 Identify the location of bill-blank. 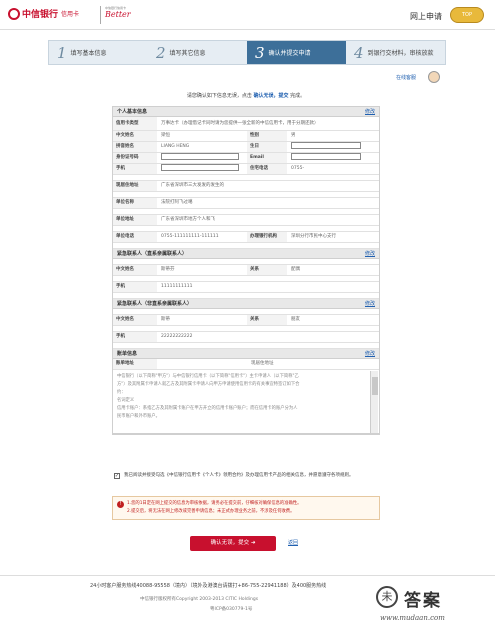
(202, 364).